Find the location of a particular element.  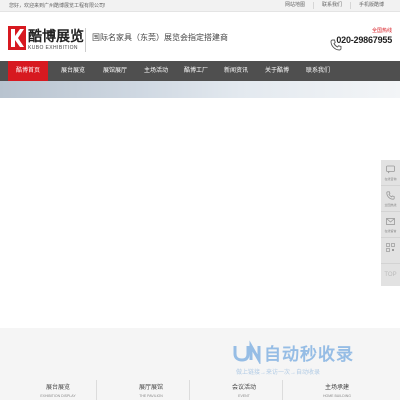

header-slogan: 国际名家具（东莞）展览会指定搭建商 is located at coordinates (160, 37).